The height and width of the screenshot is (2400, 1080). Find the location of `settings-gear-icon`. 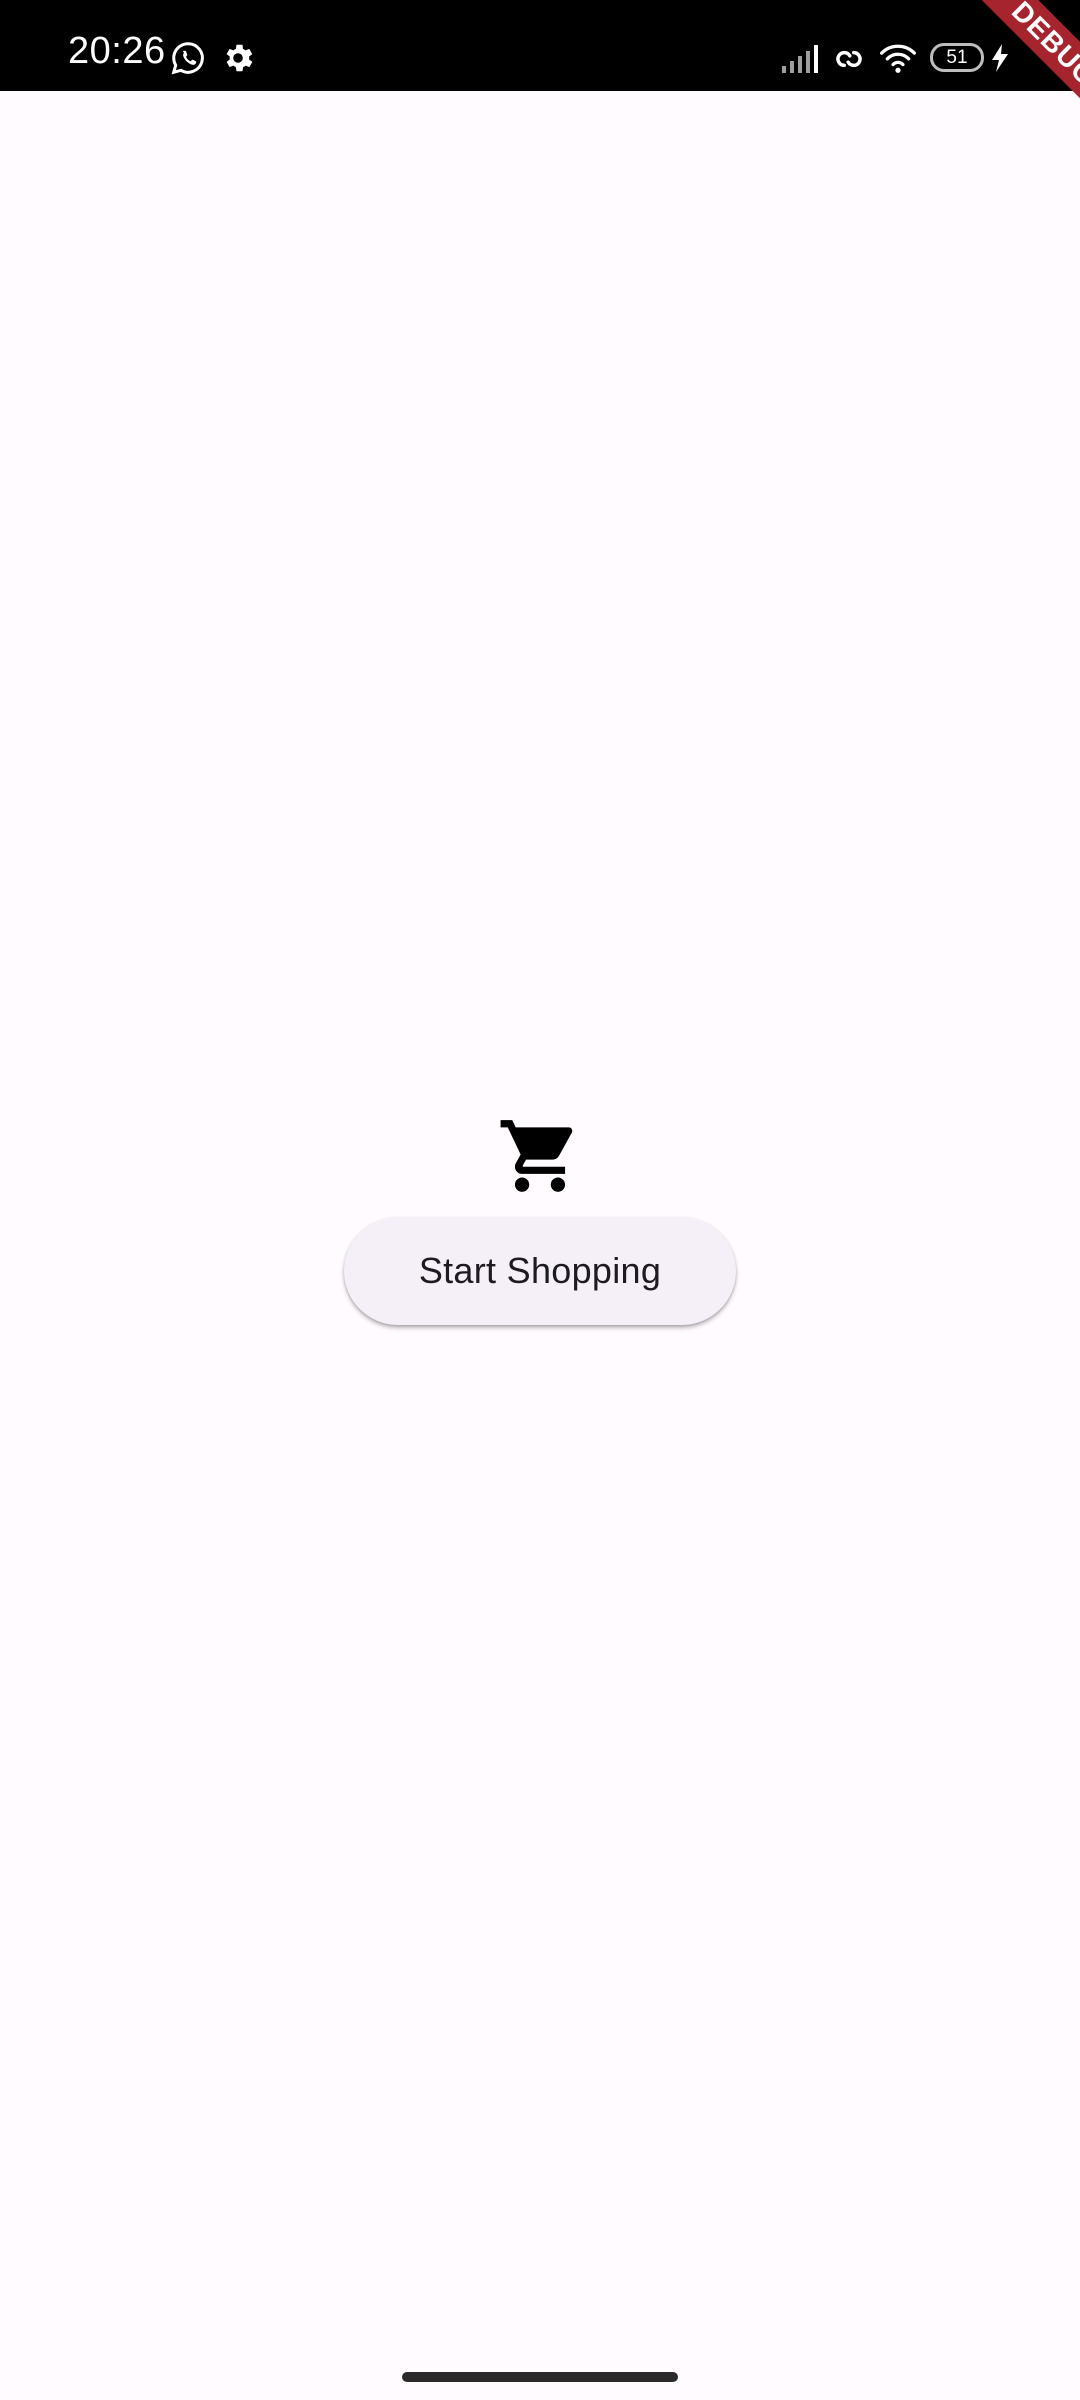

settings-gear-icon is located at coordinates (239, 58).